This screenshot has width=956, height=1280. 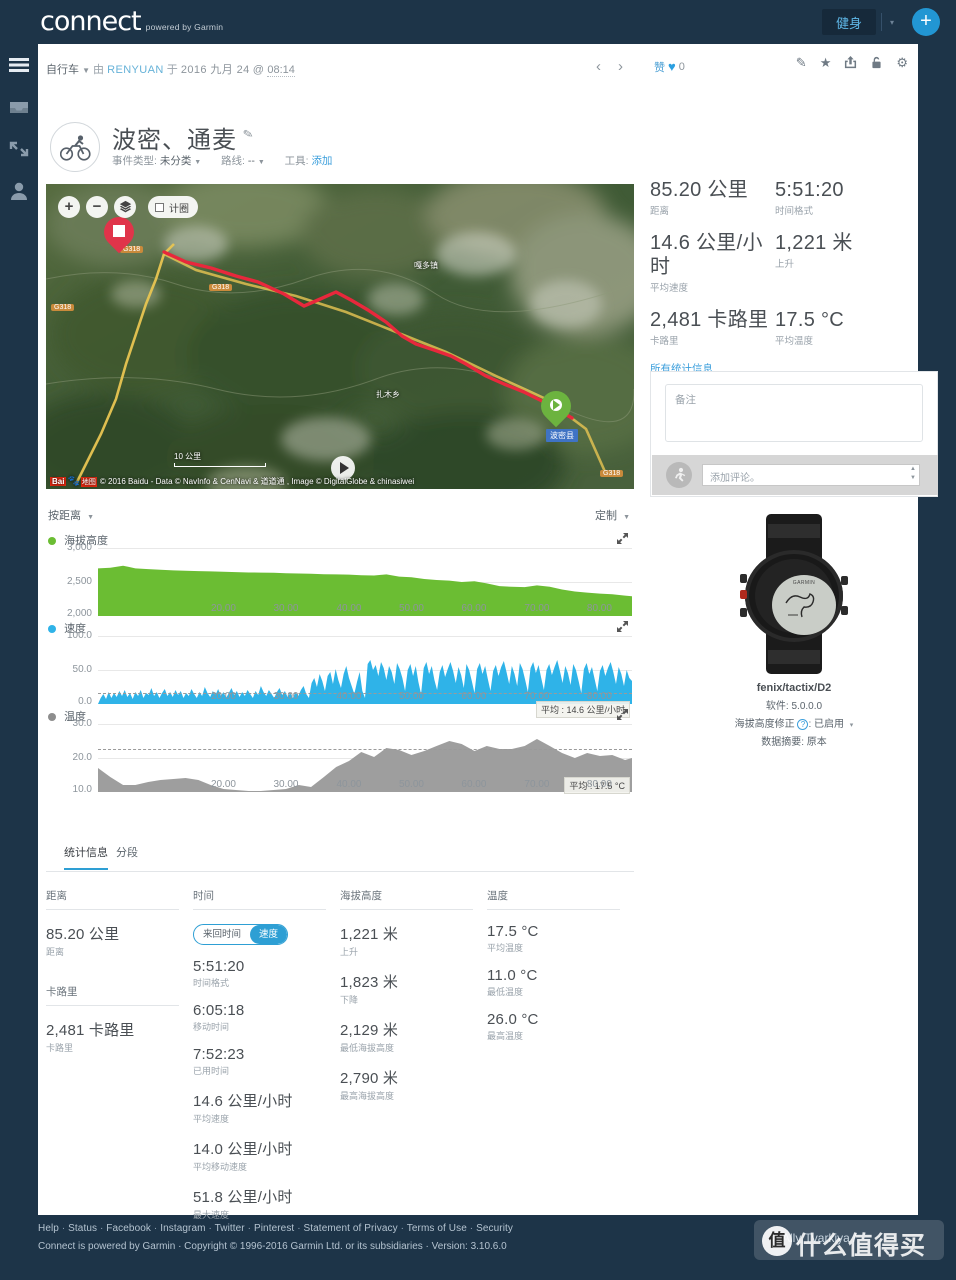 What do you see at coordinates (803, 724) in the screenshot?
I see `help-icon: ?` at bounding box center [803, 724].